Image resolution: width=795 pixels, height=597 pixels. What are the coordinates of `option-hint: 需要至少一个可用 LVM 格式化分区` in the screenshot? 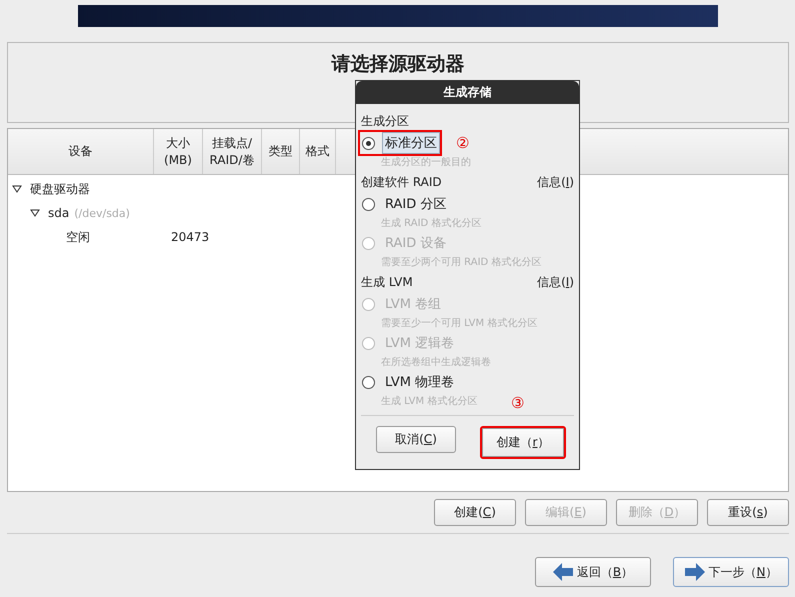 It's located at (459, 323).